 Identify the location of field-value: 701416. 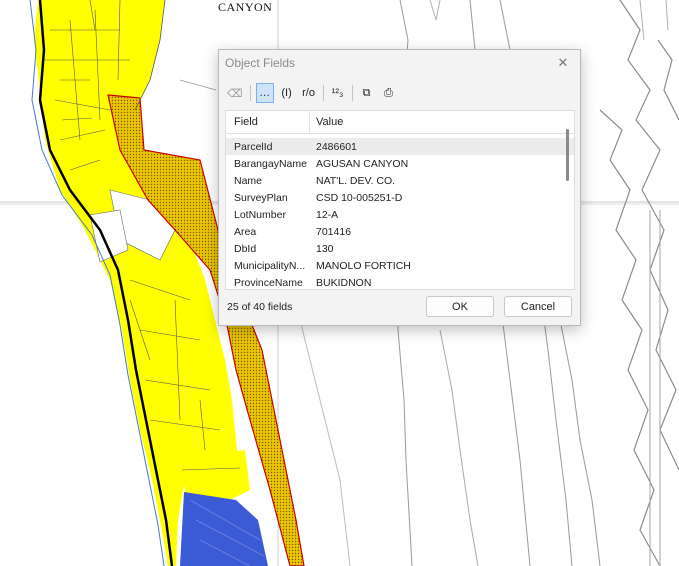
(334, 231).